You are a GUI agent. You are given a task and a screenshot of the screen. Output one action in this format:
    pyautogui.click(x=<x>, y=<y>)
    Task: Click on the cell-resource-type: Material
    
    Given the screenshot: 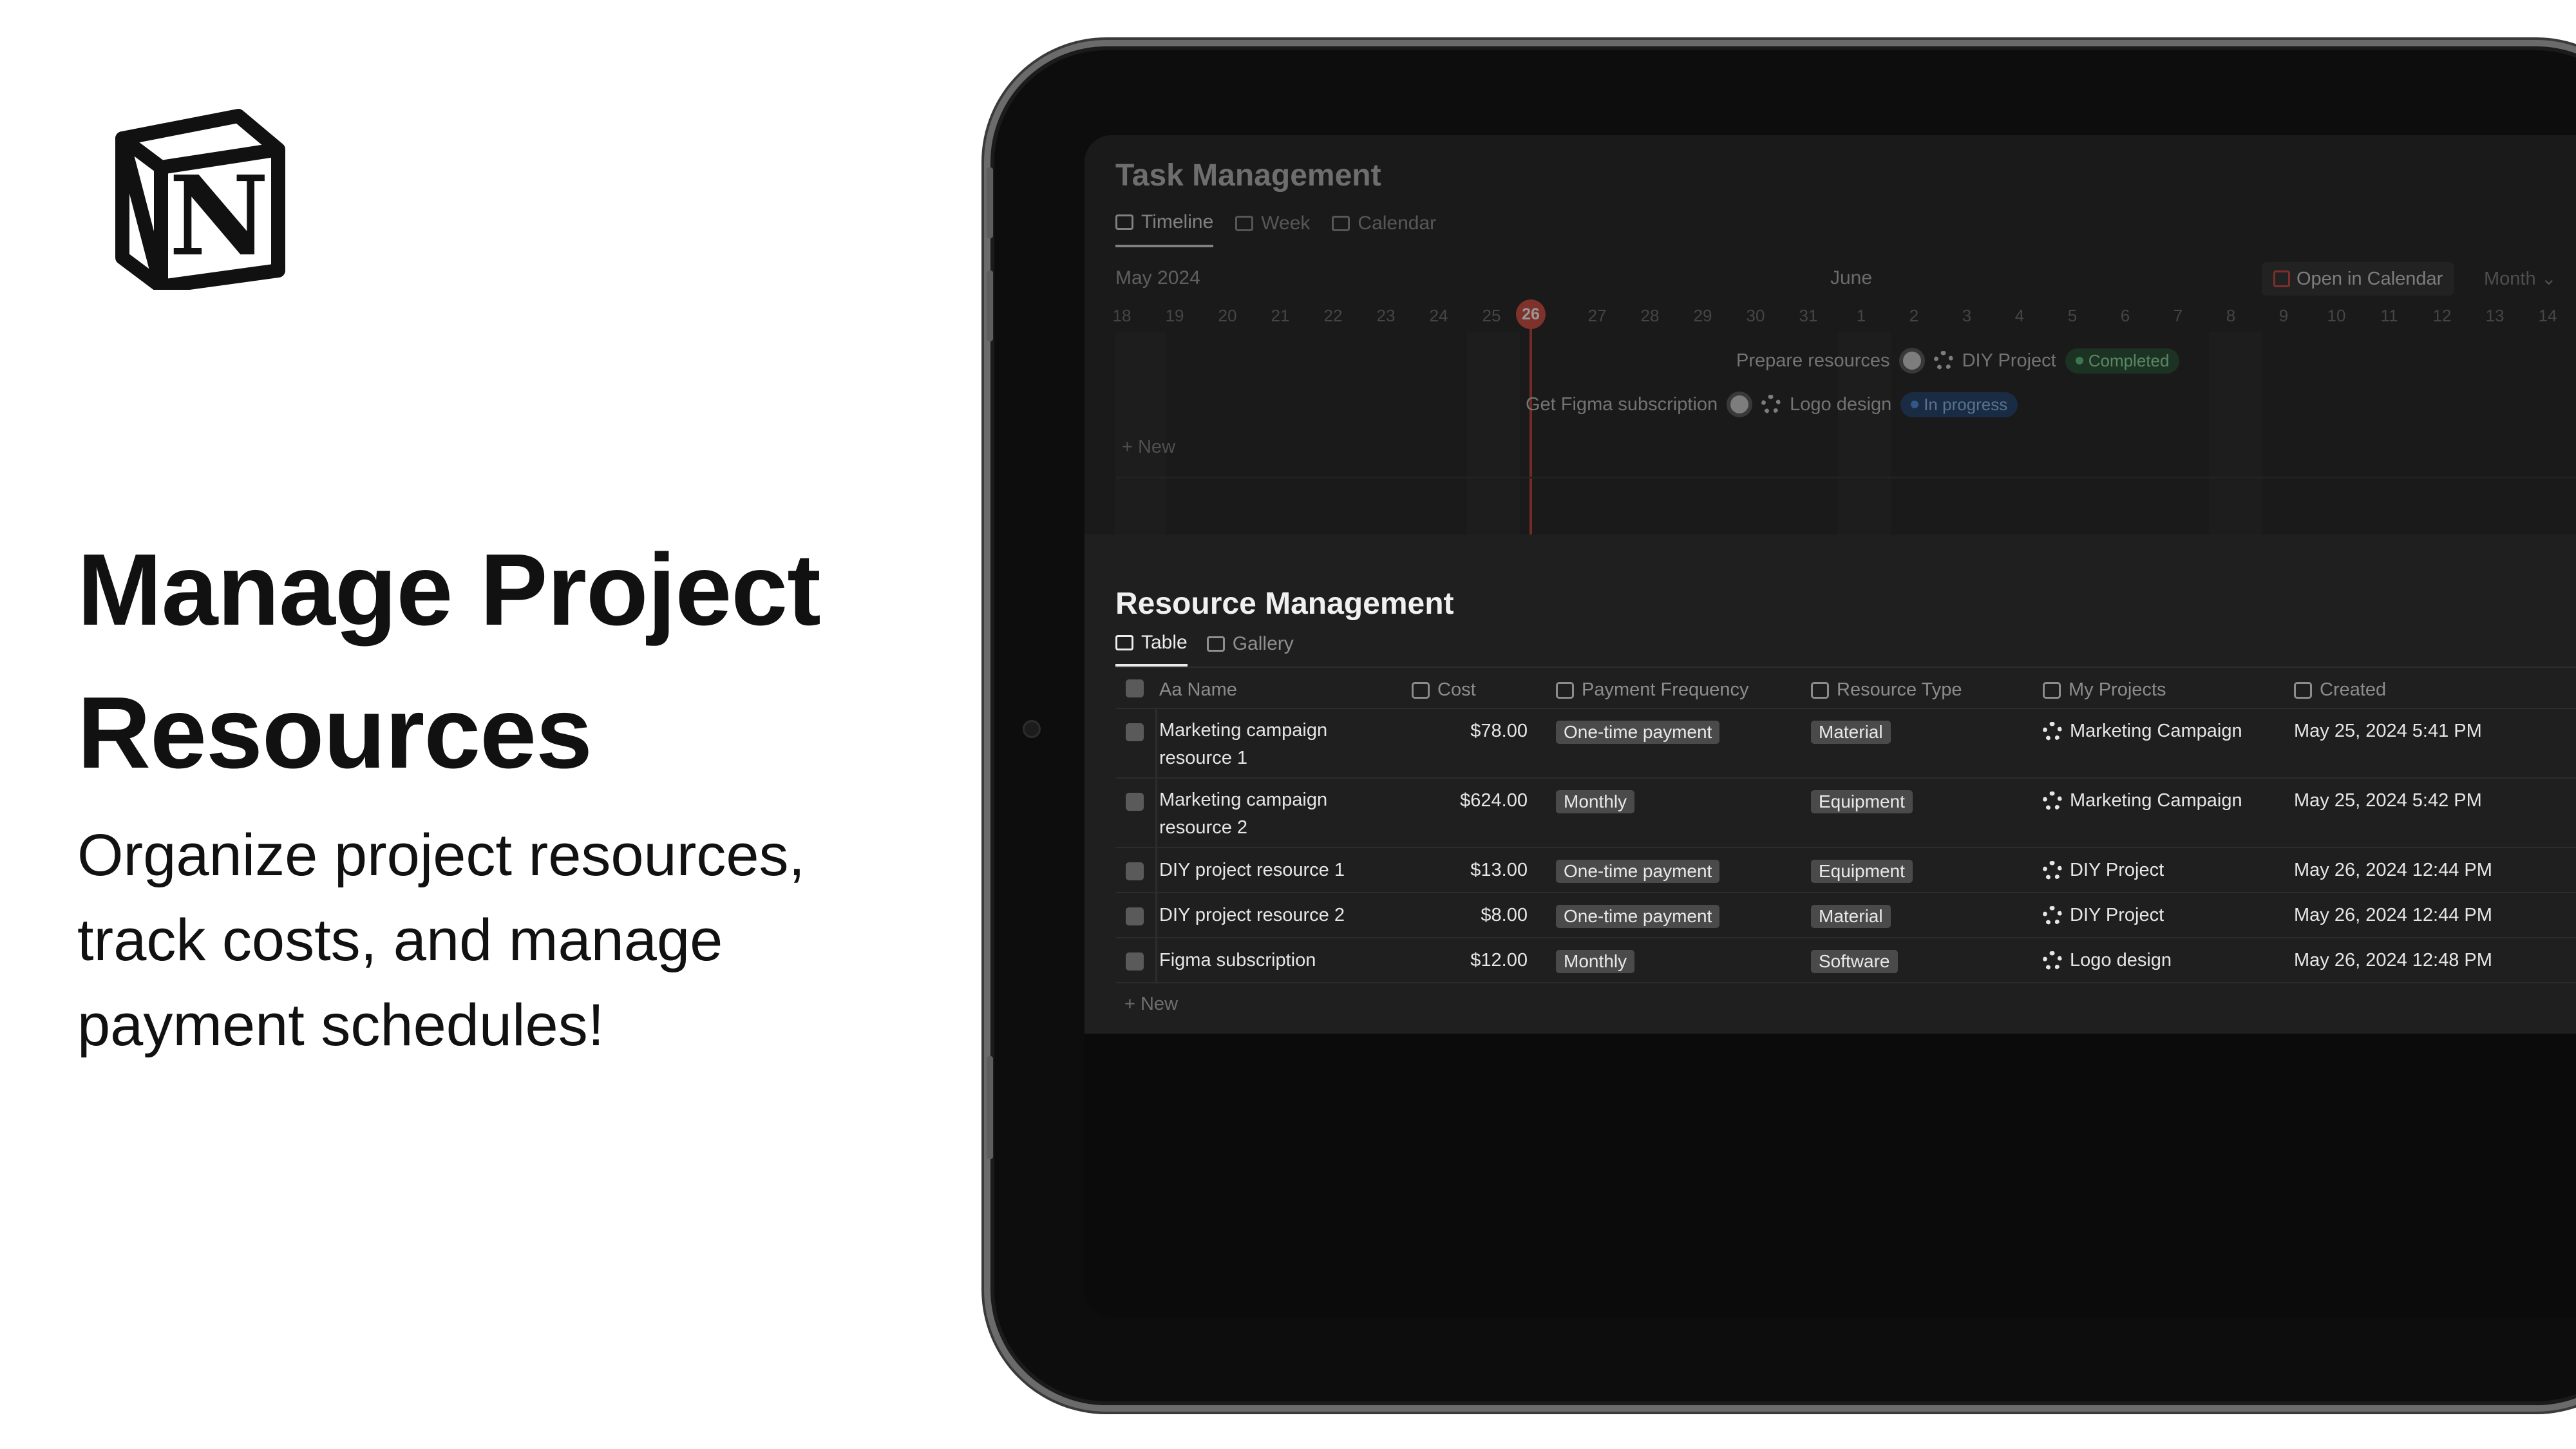 What is the action you would take?
    pyautogui.click(x=1851, y=732)
    